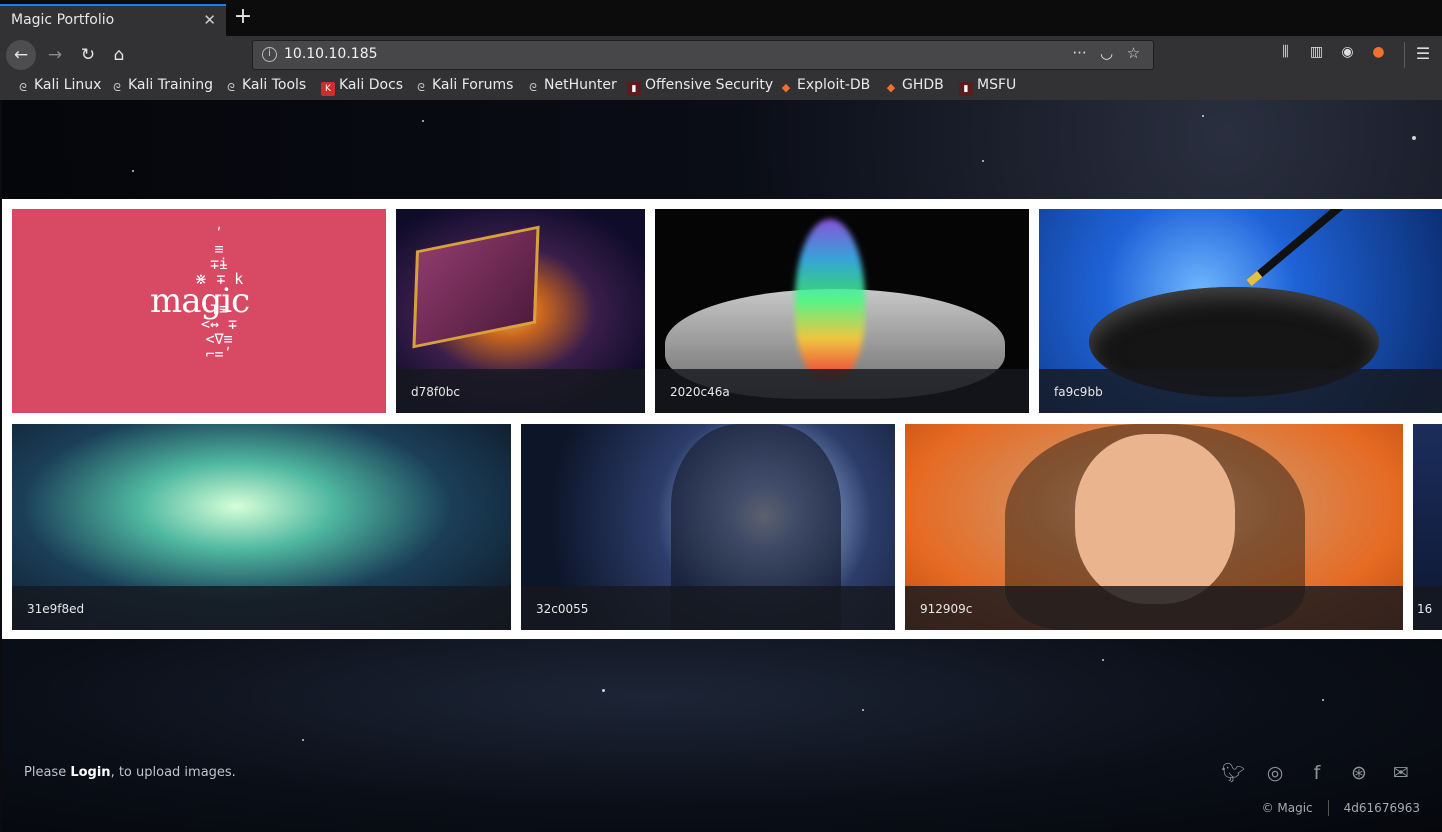 The height and width of the screenshot is (832, 1442). Describe the element at coordinates (1401, 773) in the screenshot. I see `email-icon: ✉` at that location.